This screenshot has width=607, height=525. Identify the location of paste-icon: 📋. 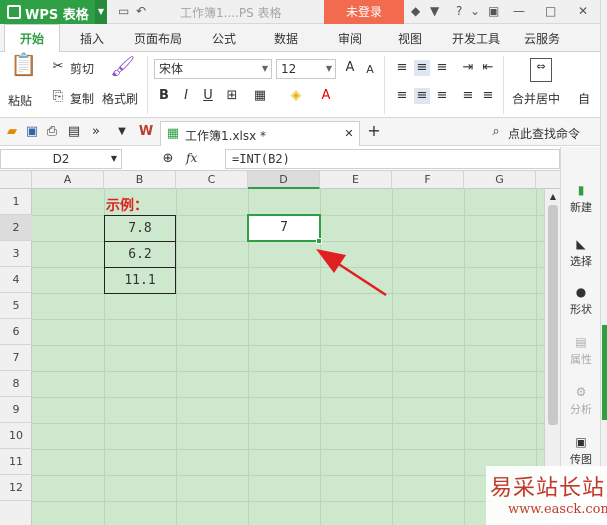
(23, 69).